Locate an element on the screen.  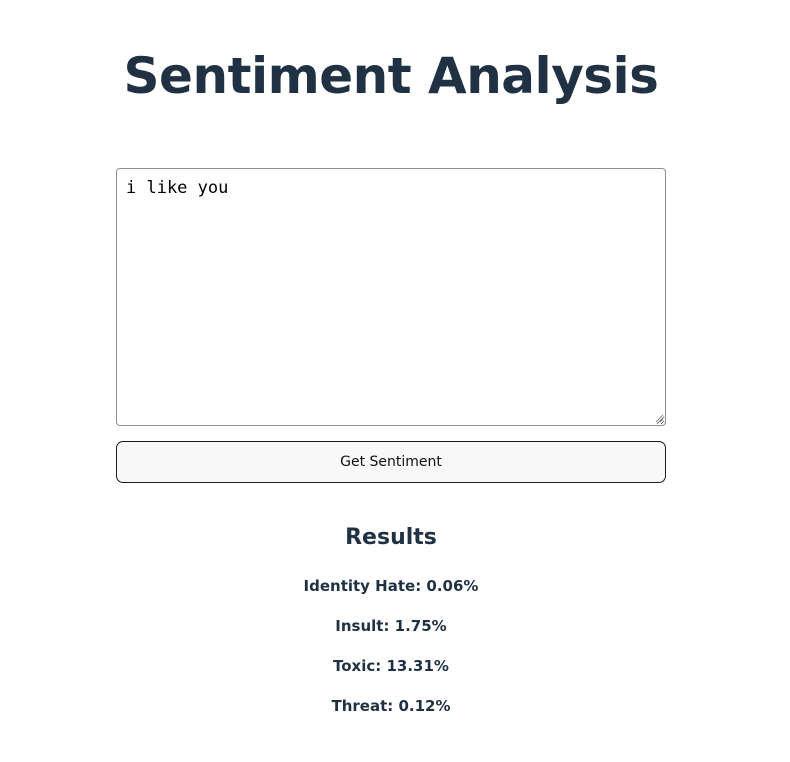
page-title: Sentiment Analysis is located at coordinates (391, 76).